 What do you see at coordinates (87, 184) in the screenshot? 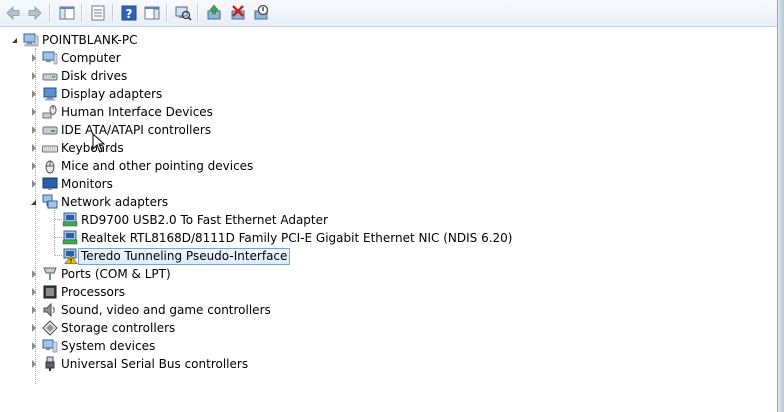
I see `tree-item-label: Monitors` at bounding box center [87, 184].